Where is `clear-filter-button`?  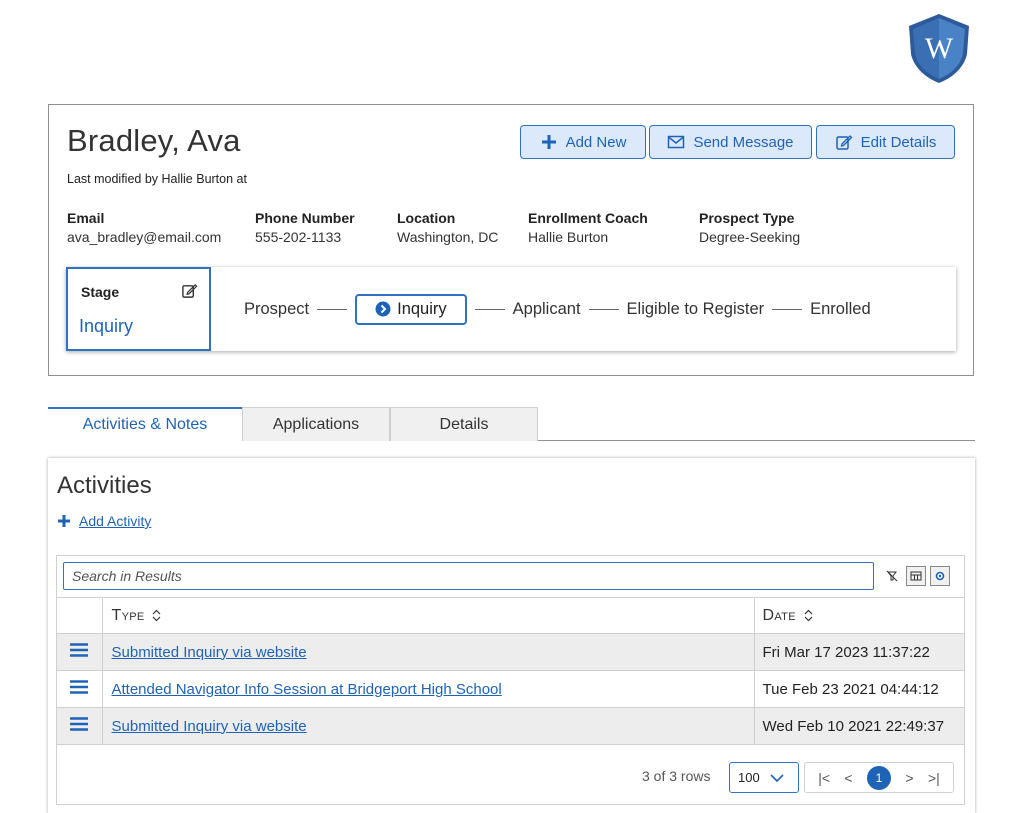
clear-filter-button is located at coordinates (892, 576).